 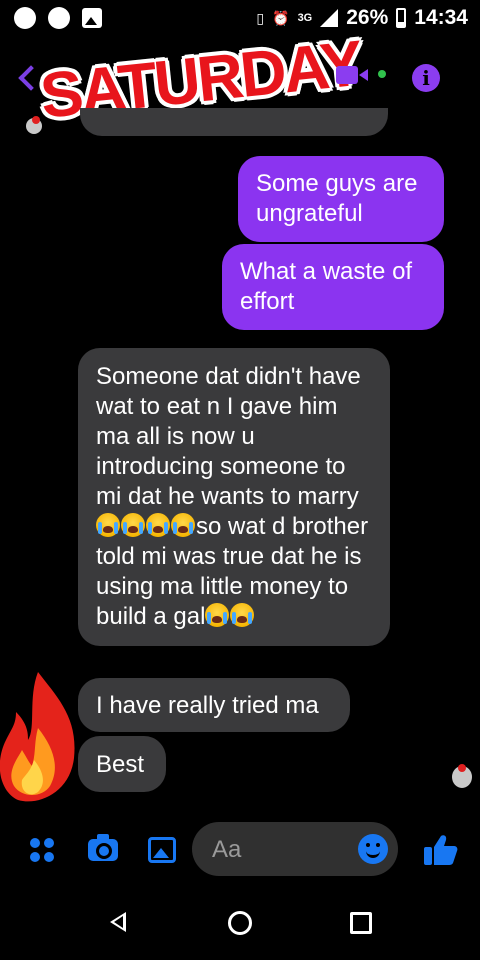 I want to click on info-icon: i, so click(x=426, y=78).